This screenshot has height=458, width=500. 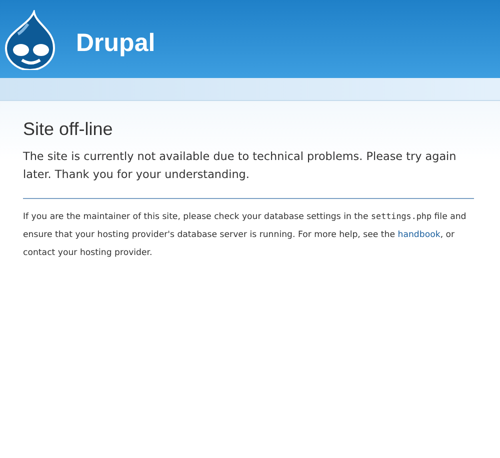 What do you see at coordinates (68, 129) in the screenshot?
I see `page-title: Site off-line` at bounding box center [68, 129].